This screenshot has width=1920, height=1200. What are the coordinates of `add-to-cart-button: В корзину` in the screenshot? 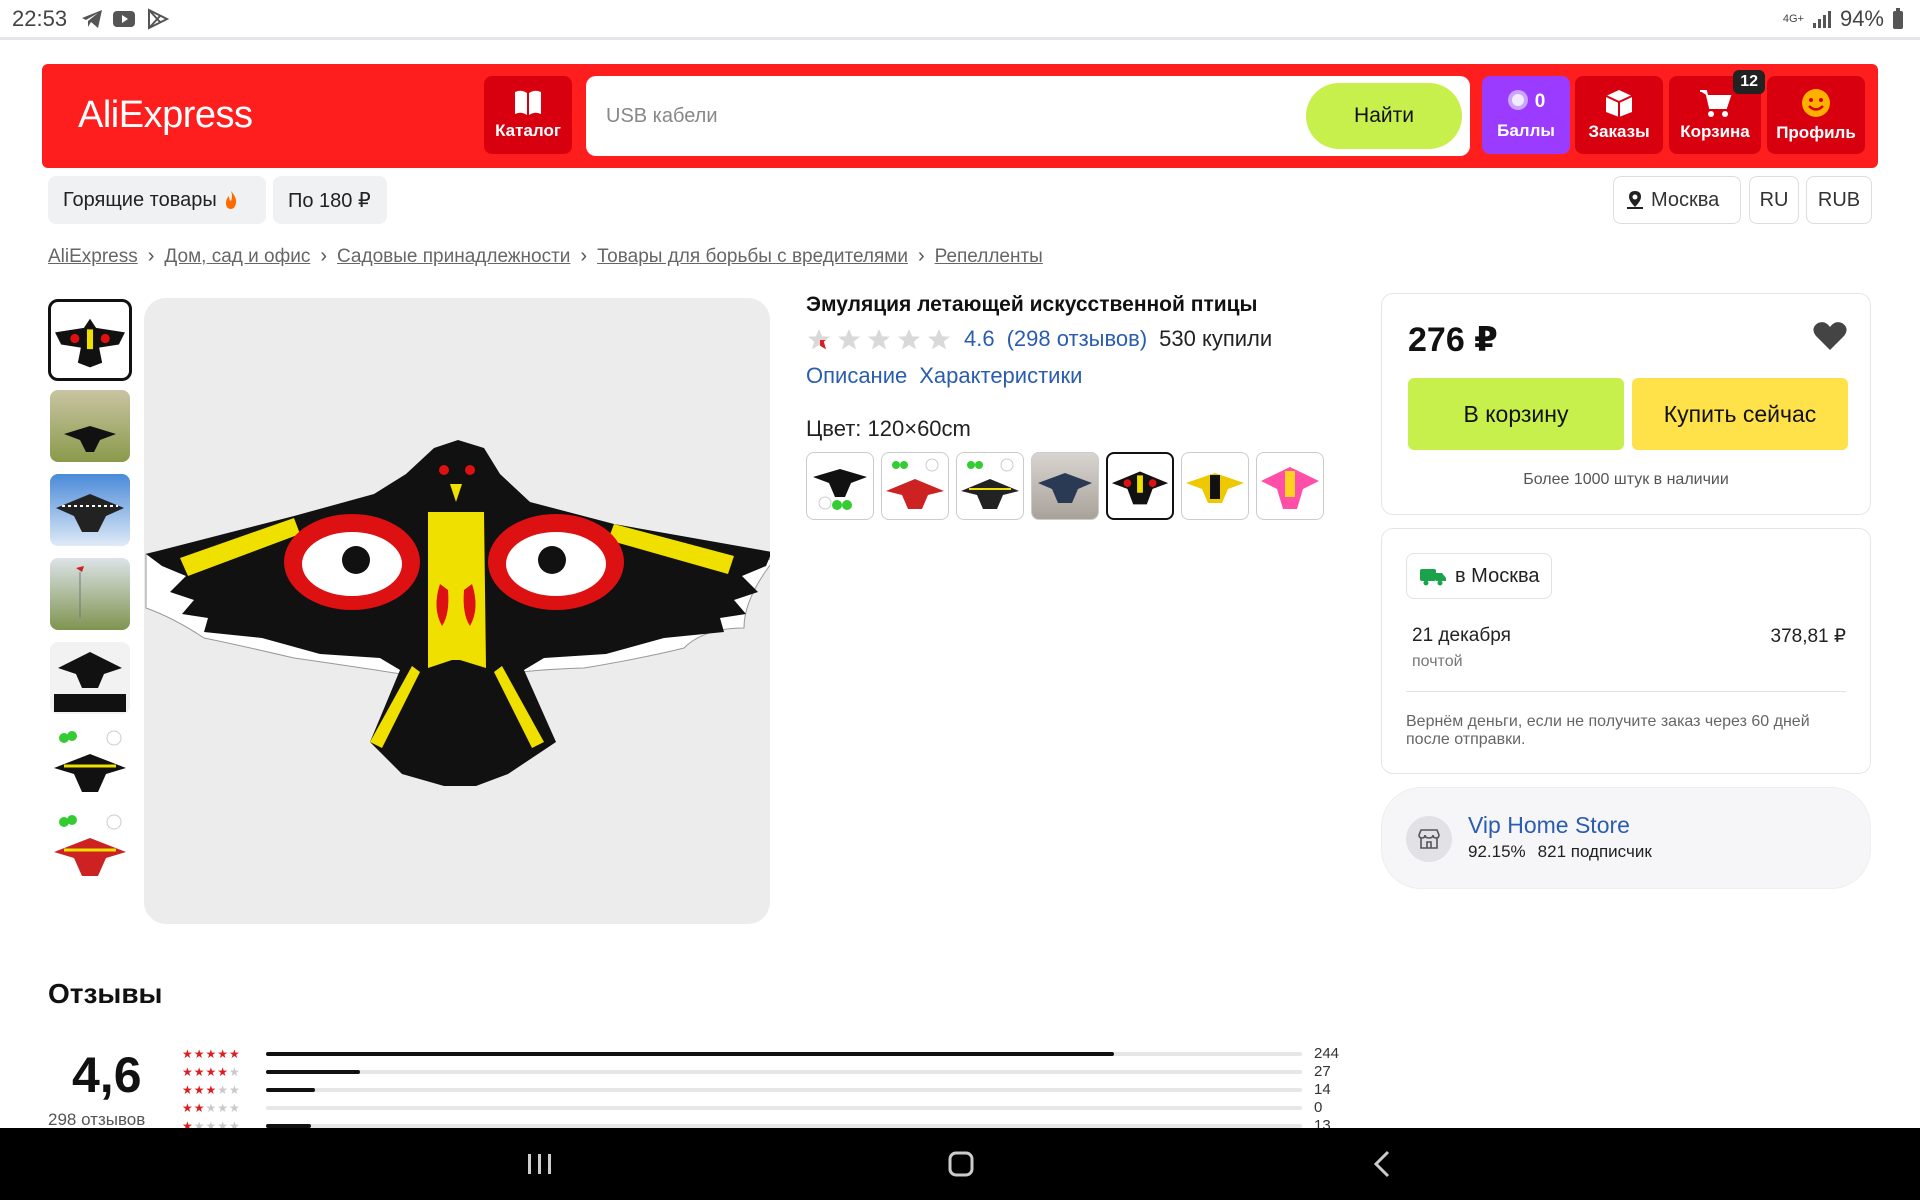 It's located at (1516, 414).